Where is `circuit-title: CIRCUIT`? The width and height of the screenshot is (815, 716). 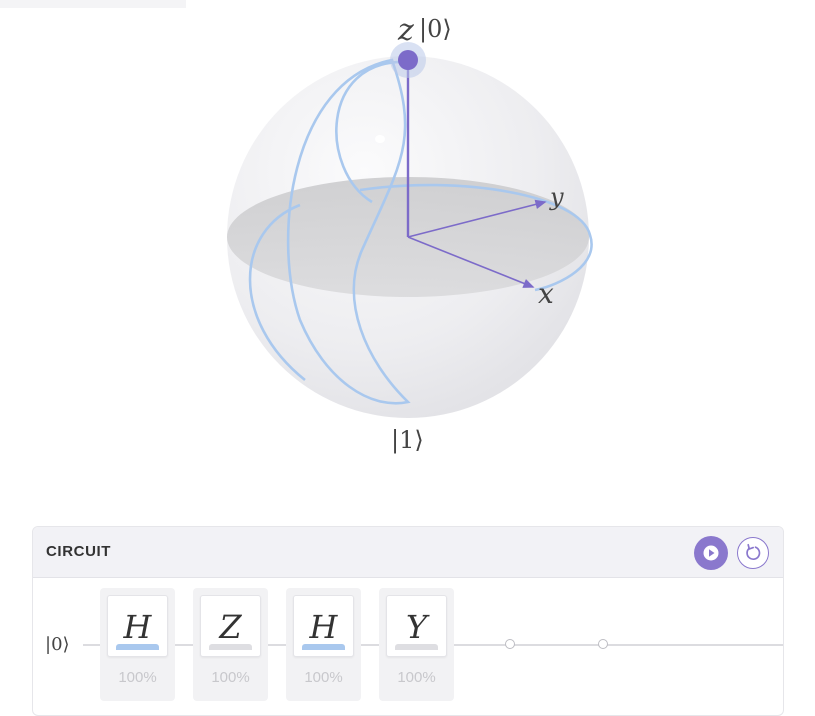
circuit-title: CIRCUIT is located at coordinates (79, 551).